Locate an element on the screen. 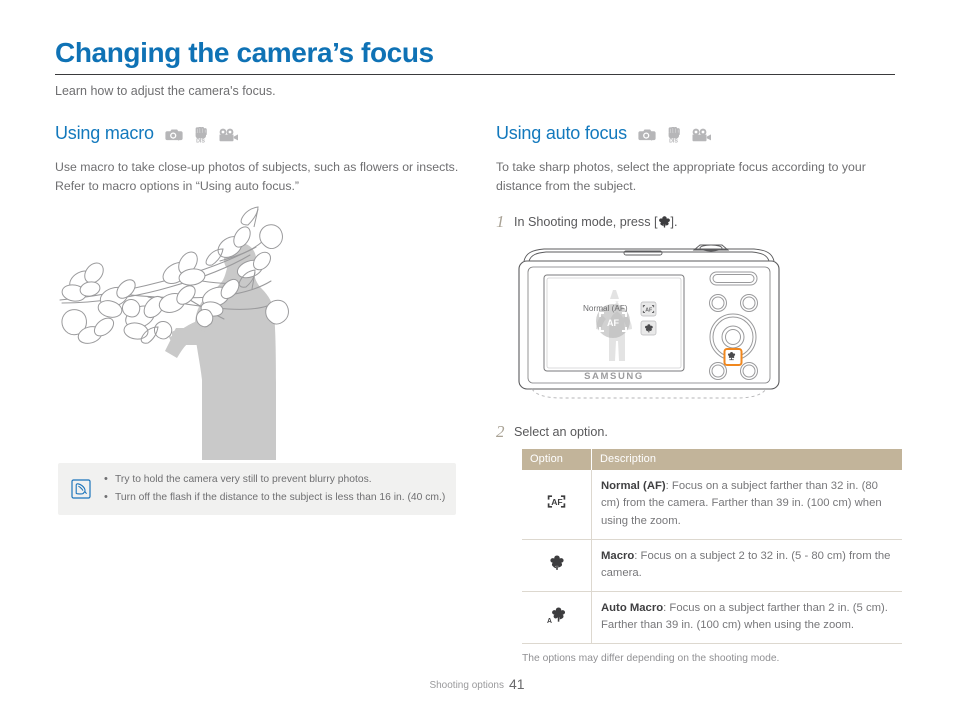 The width and height of the screenshot is (954, 720). using-macro-heading-row: Using macro P DIS is located at coordinates (257, 133).